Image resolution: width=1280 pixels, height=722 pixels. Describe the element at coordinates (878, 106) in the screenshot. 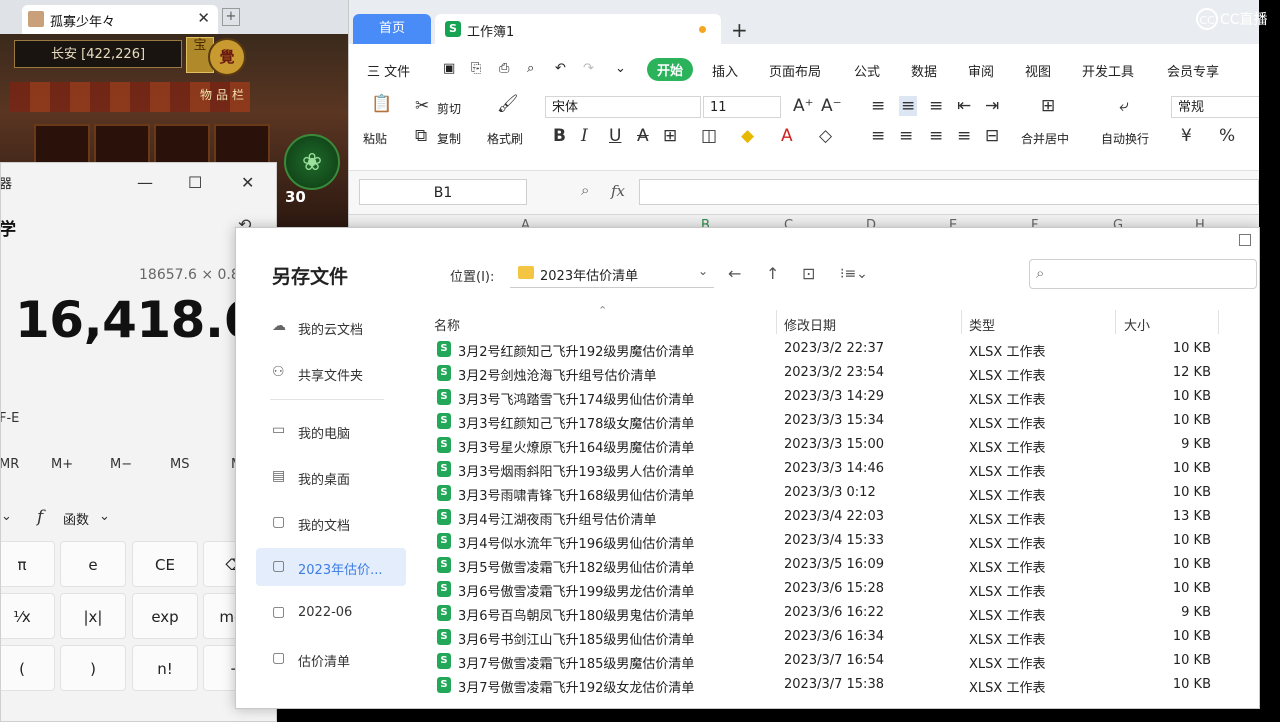

I see `align-top-icon: ≡` at that location.